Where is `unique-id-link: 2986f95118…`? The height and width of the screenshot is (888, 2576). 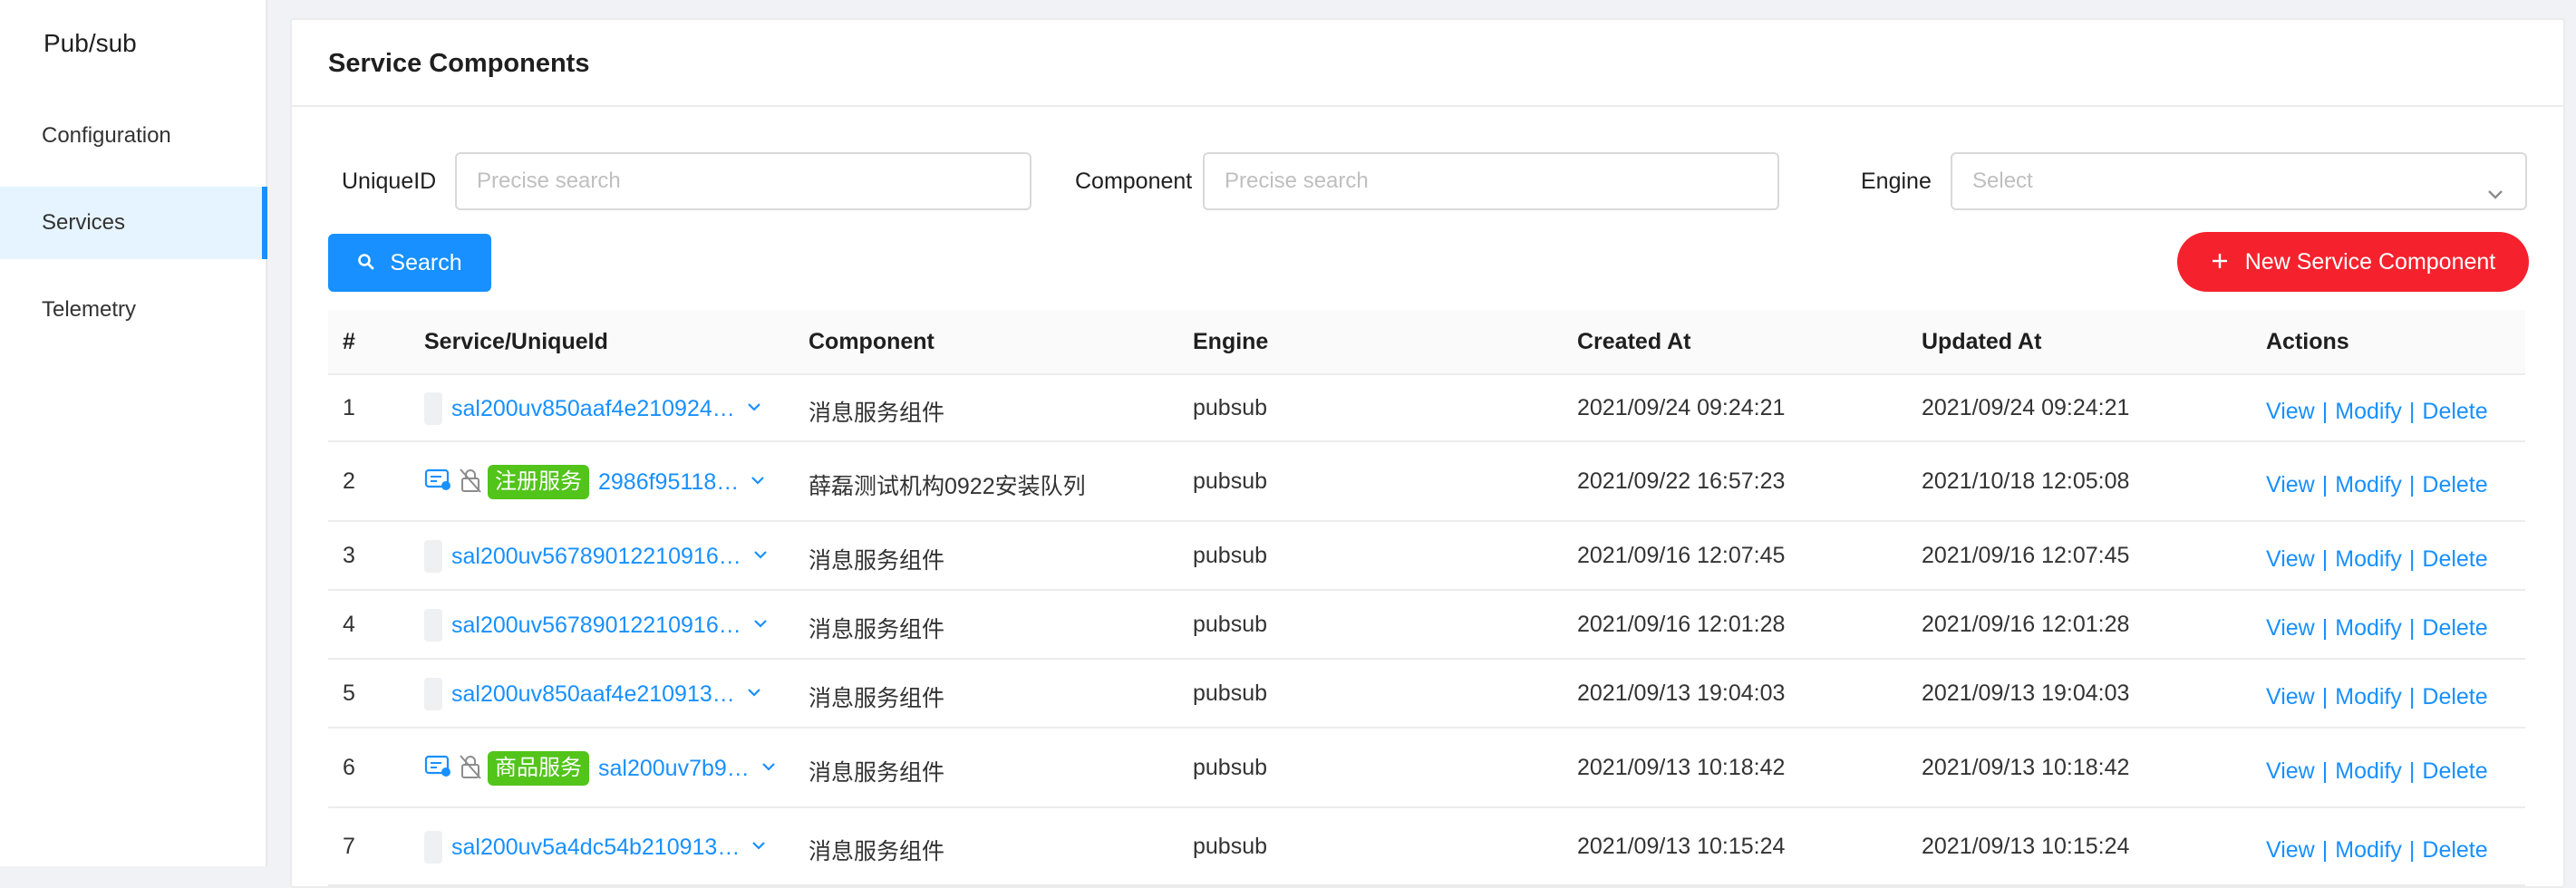
unique-id-link: 2986f95118… is located at coordinates (668, 483).